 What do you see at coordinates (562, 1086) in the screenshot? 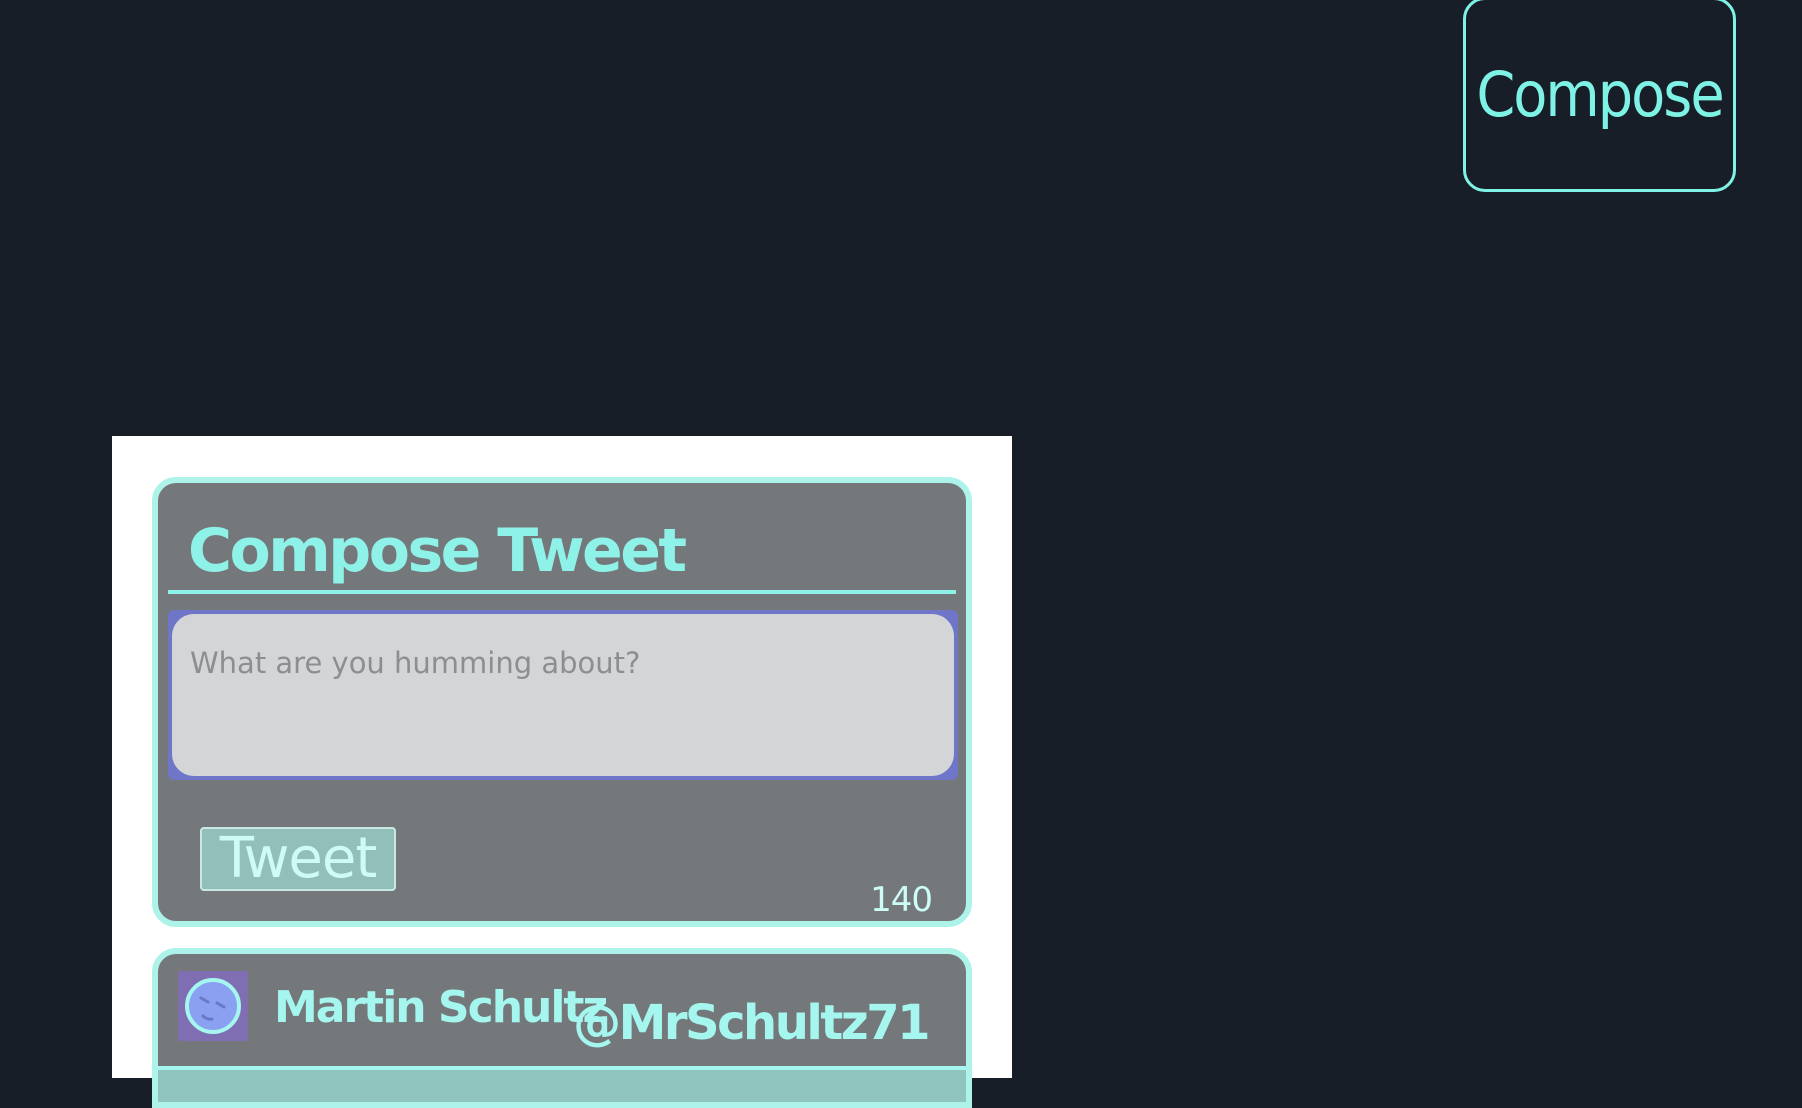
I see `tweet-body` at bounding box center [562, 1086].